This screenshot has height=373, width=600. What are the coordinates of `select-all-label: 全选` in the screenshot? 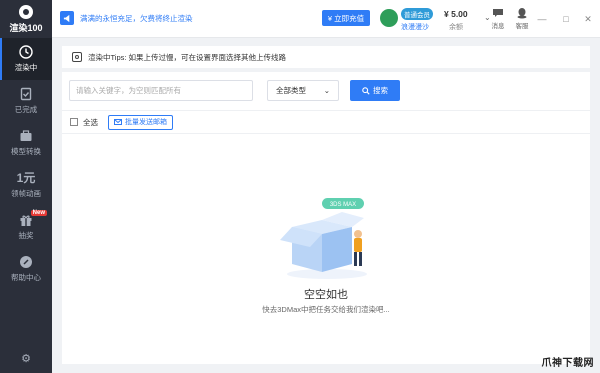 It's located at (90, 122).